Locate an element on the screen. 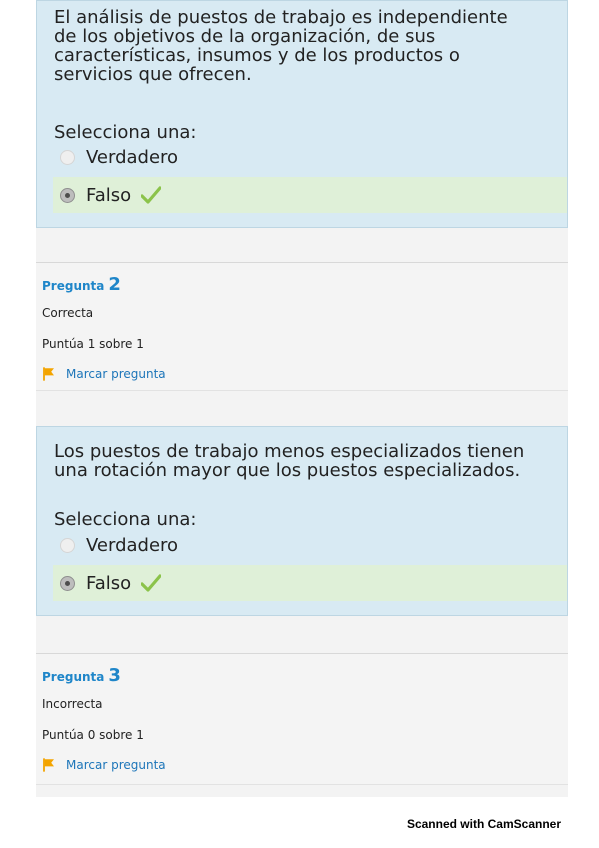 The image size is (599, 848). question-3-heading: Pregunta 3 is located at coordinates (81, 676).